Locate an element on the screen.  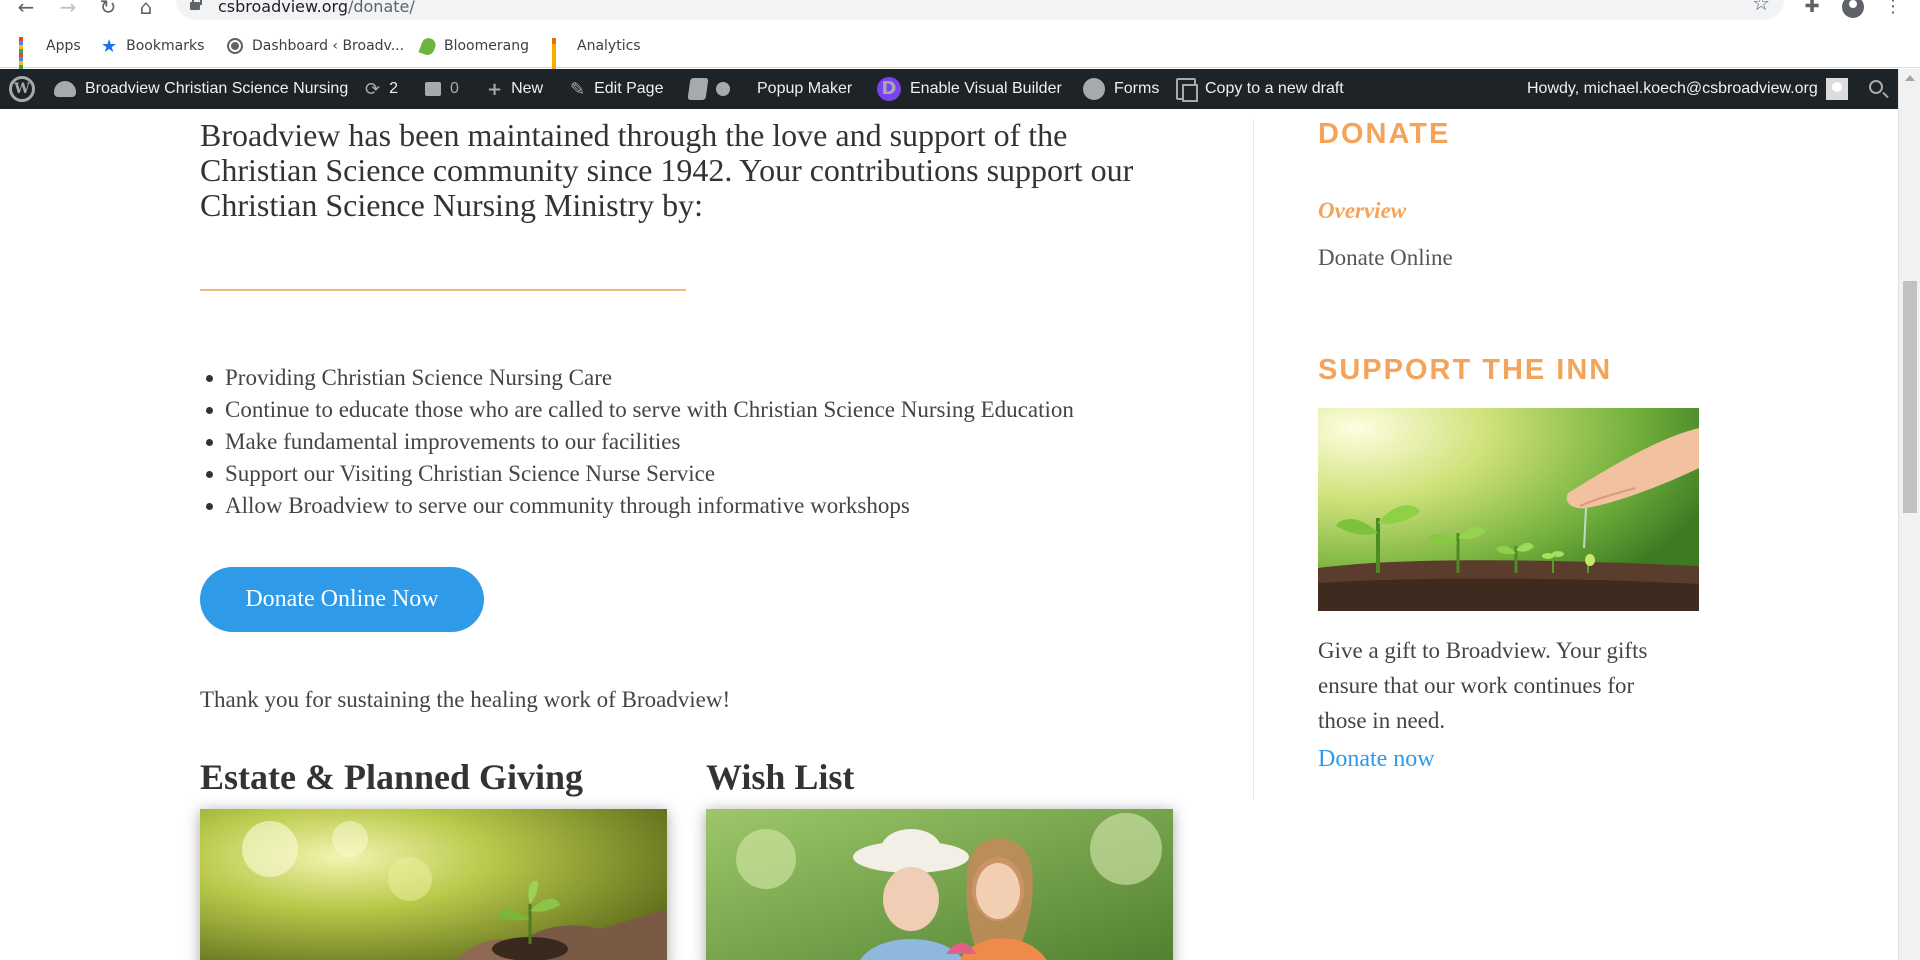
url-text: csbroadview.org/donate/ is located at coordinates (316, 8).